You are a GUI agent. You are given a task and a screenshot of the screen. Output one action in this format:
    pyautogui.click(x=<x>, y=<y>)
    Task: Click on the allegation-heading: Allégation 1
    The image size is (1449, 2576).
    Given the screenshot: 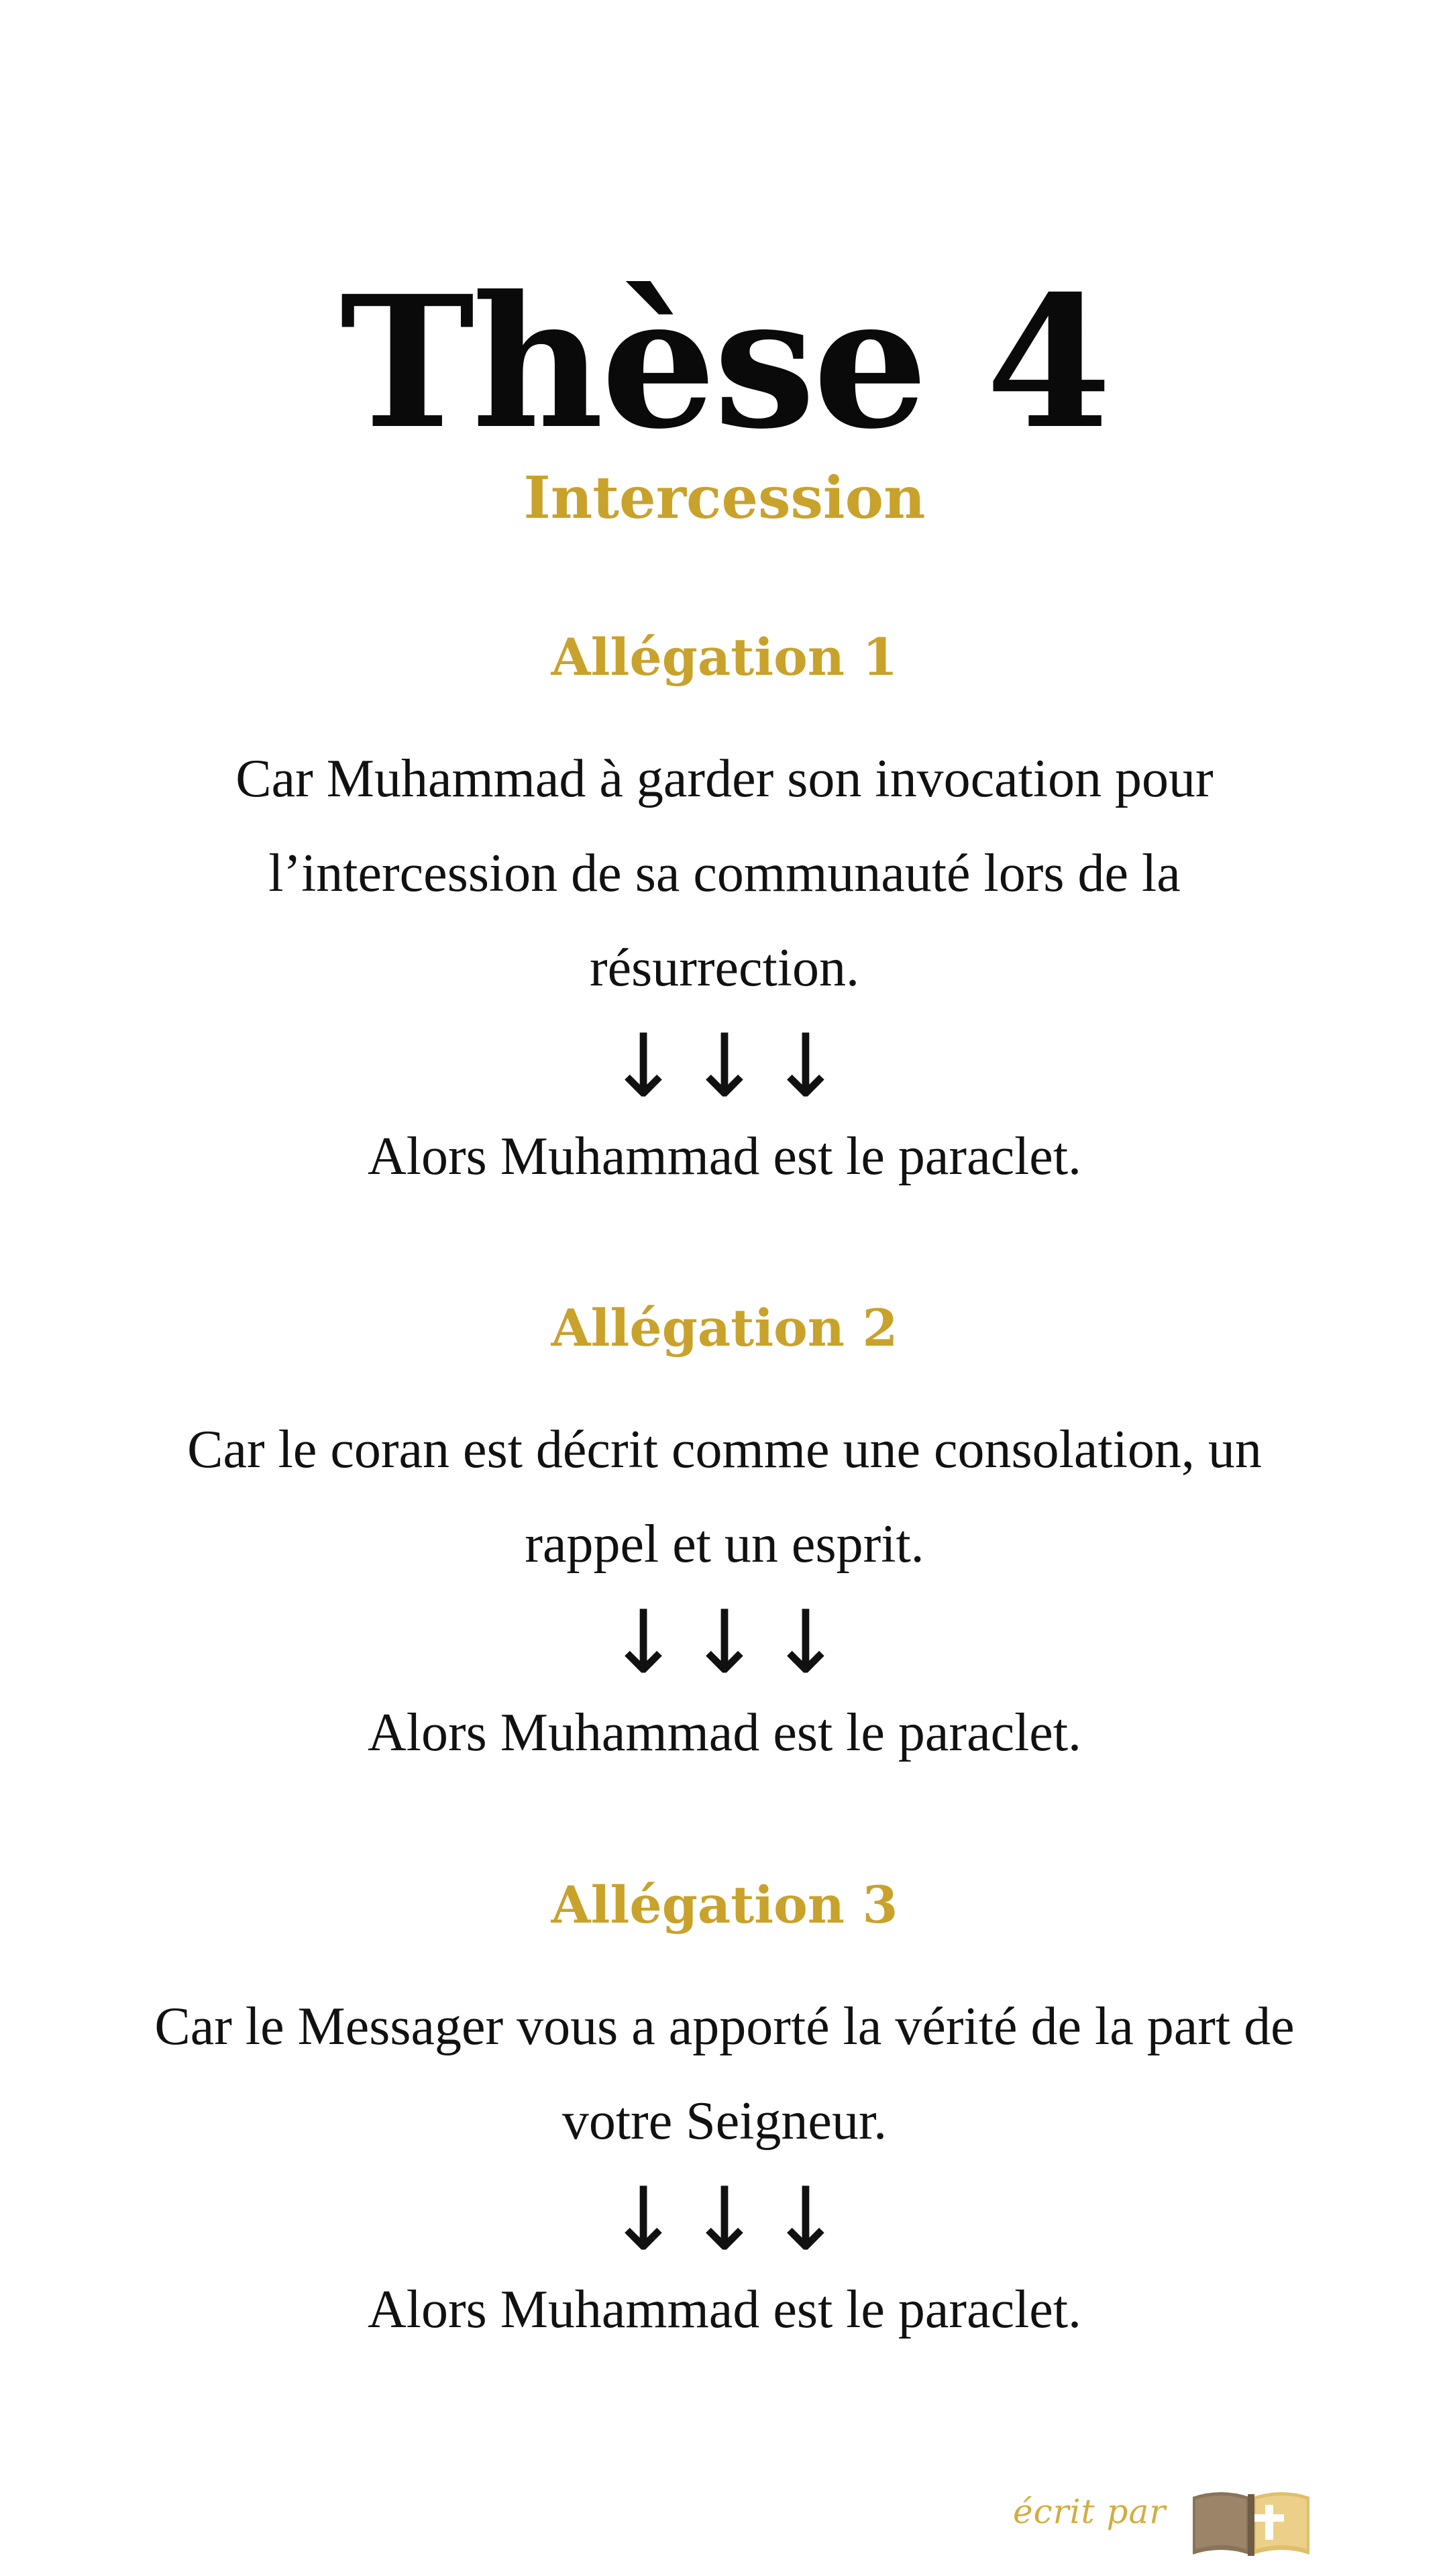 What is the action you would take?
    pyautogui.click(x=724, y=657)
    